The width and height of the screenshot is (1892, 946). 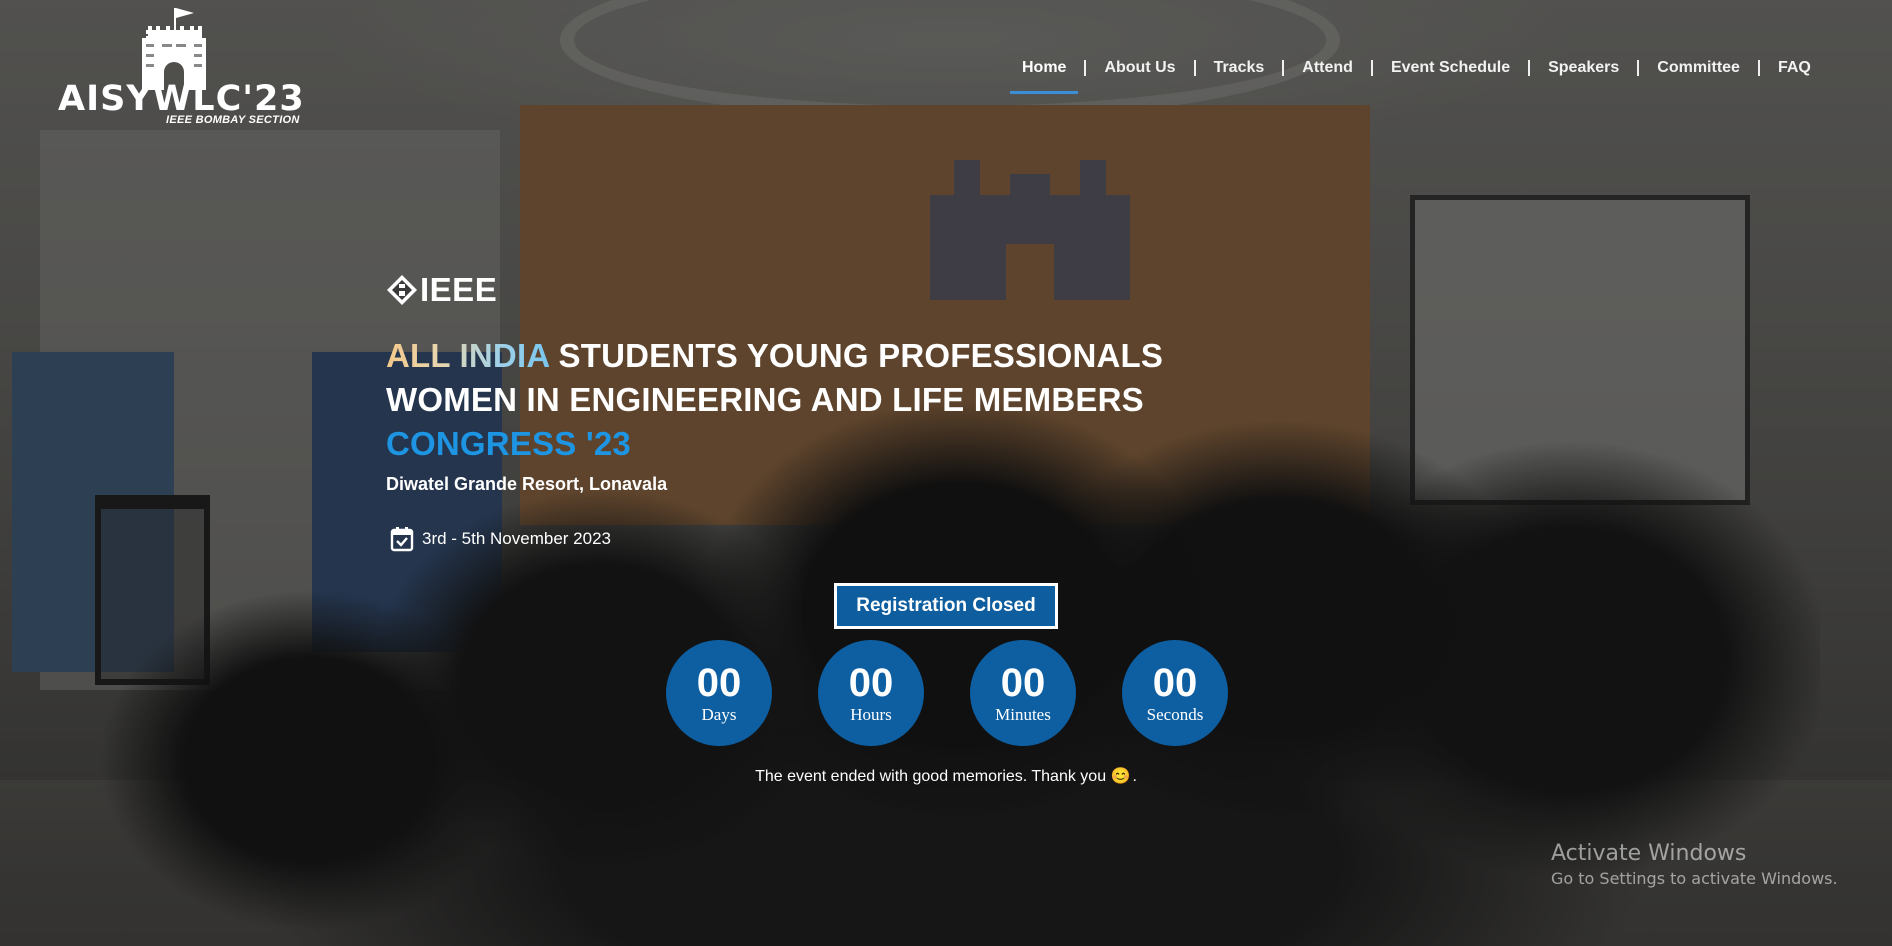 What do you see at coordinates (1139, 68) in the screenshot?
I see `nav-about-us: About Us` at bounding box center [1139, 68].